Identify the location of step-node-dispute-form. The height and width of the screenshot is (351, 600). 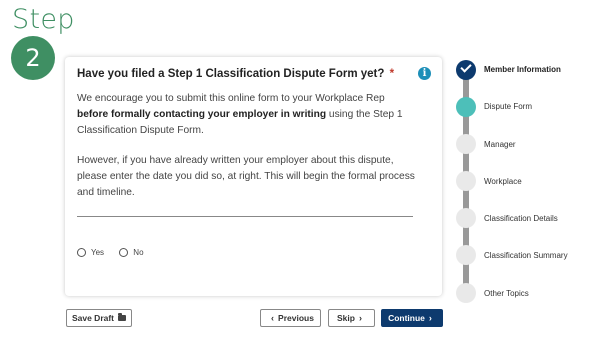
(466, 107).